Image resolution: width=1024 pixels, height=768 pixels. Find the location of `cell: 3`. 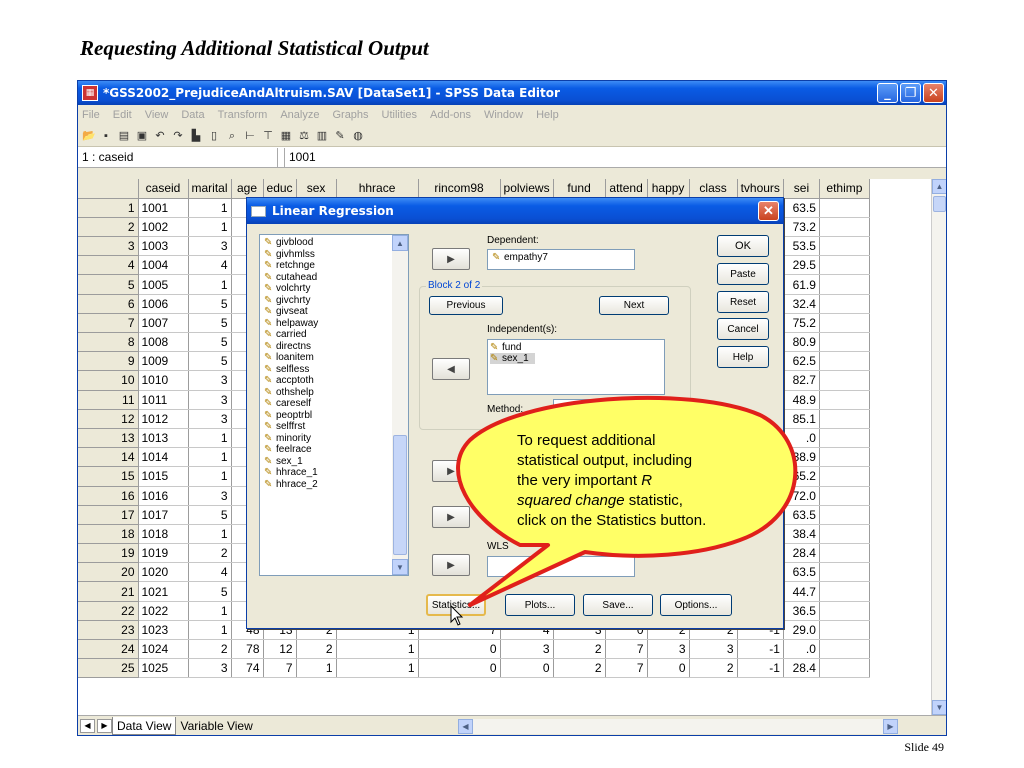

cell: 3 is located at coordinates (668, 649).